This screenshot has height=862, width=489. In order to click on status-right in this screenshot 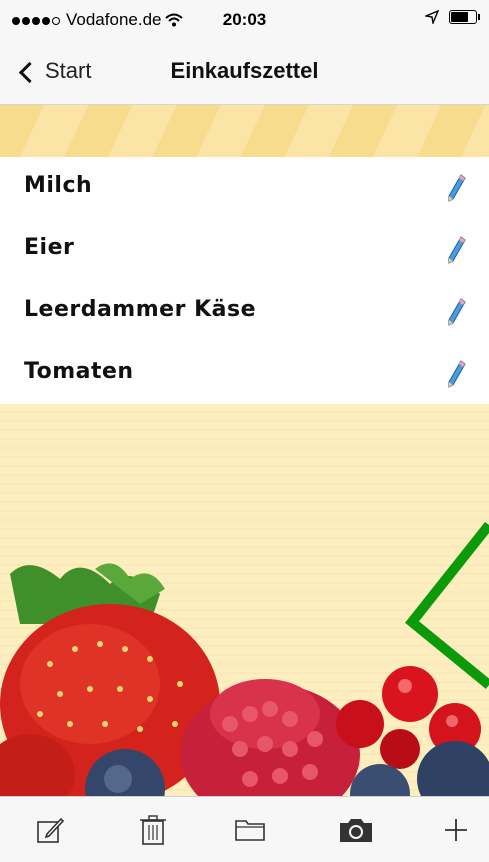, I will do `click(452, 17)`.